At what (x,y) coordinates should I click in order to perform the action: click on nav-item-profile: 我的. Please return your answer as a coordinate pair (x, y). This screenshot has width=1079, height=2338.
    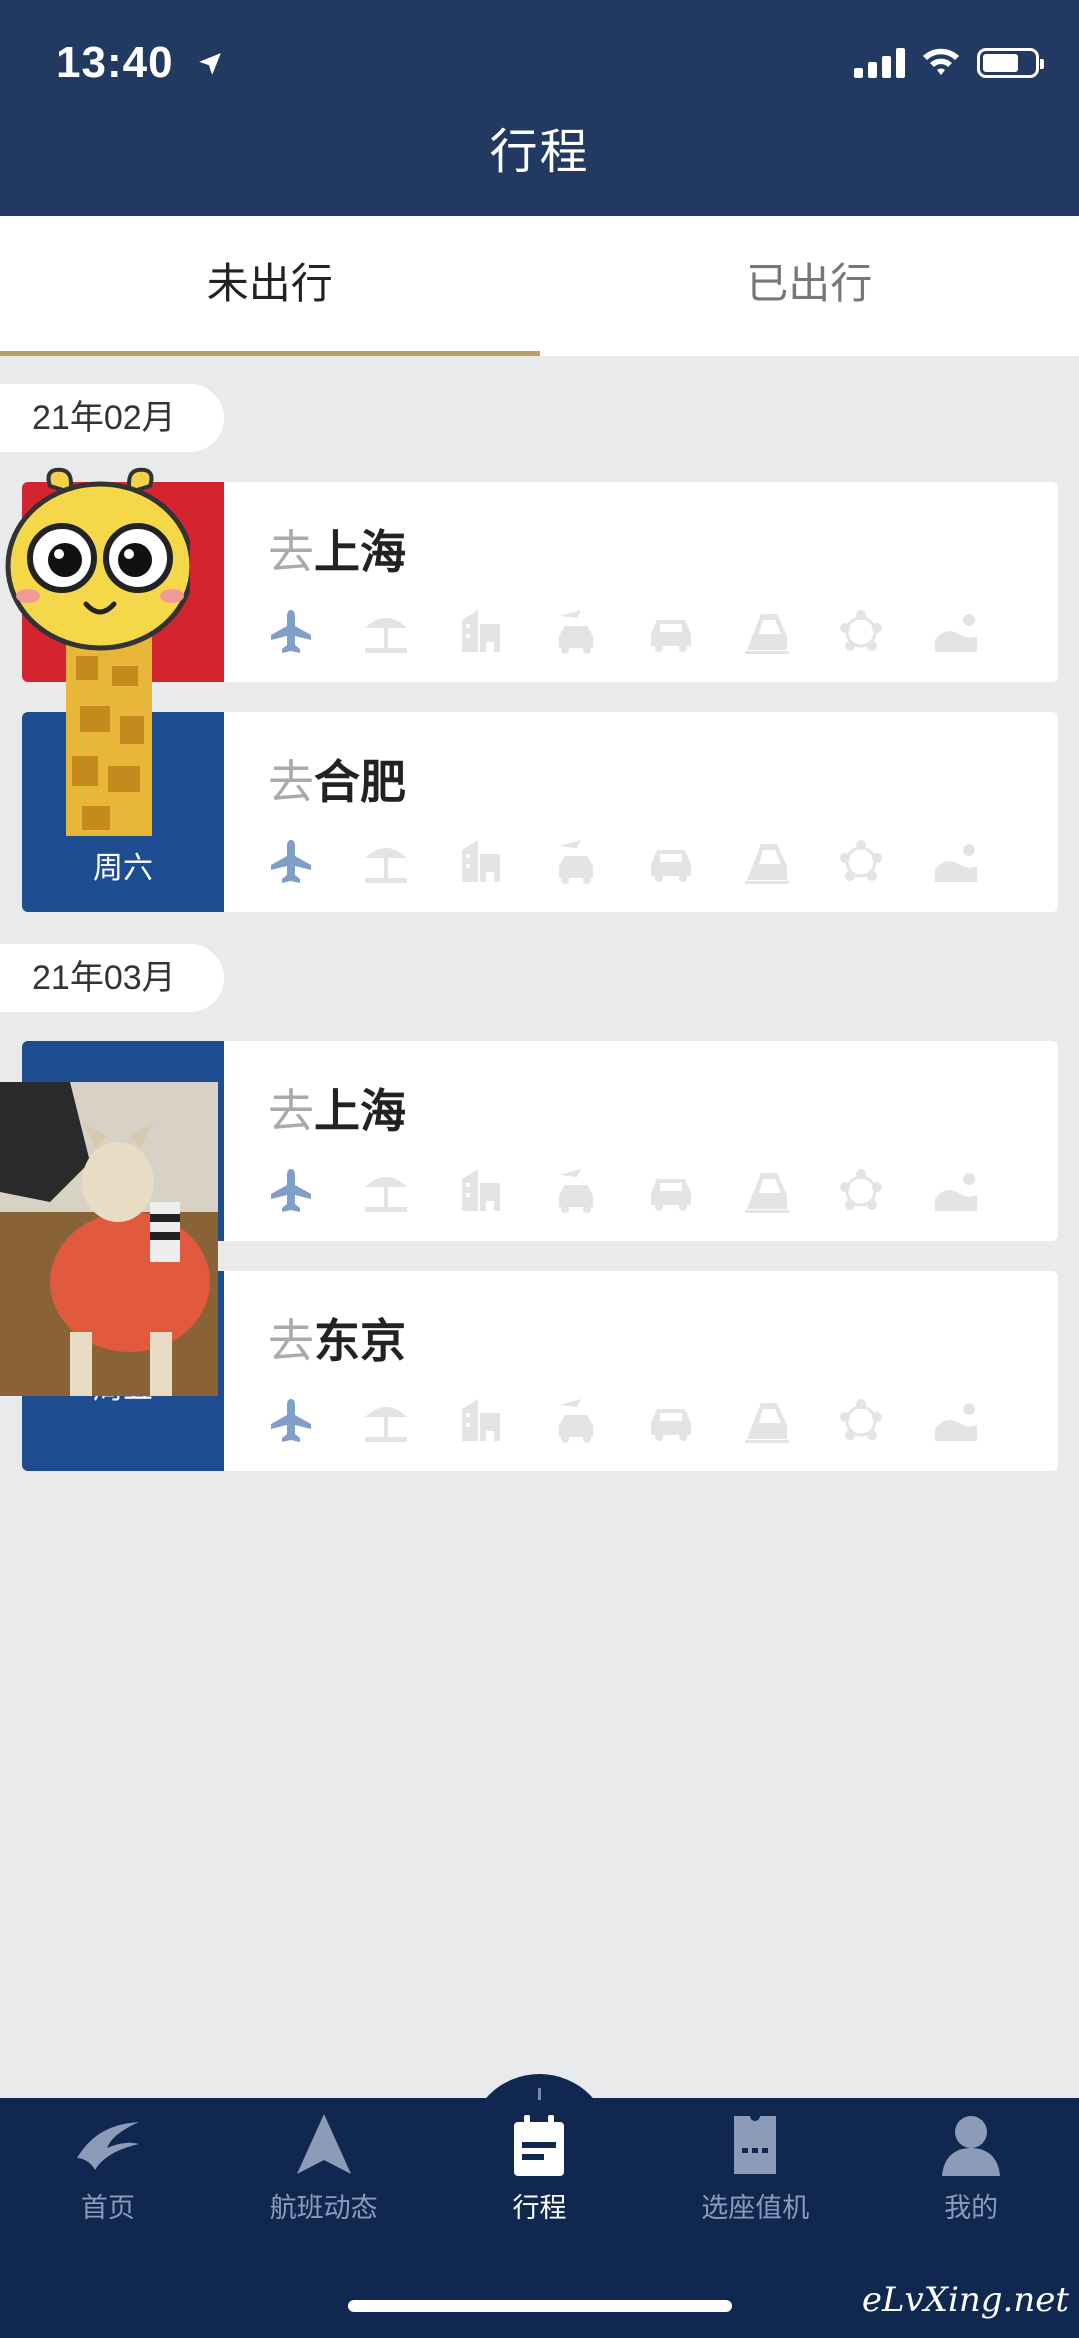
    Looking at the image, I should click on (971, 2166).